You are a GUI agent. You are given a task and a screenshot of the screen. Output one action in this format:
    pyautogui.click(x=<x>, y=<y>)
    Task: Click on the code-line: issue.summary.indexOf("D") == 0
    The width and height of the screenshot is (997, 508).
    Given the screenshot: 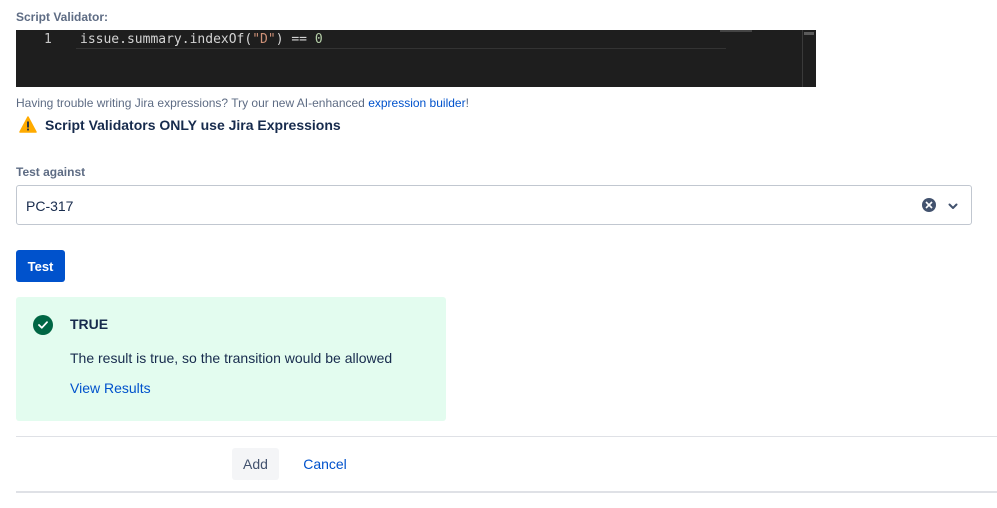 What is the action you would take?
    pyautogui.click(x=201, y=39)
    